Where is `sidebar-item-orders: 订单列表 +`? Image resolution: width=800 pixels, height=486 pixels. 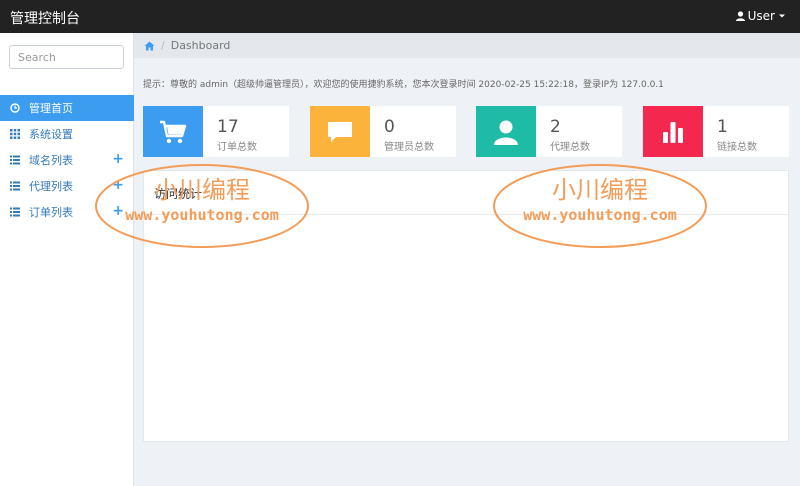 sidebar-item-orders: 订单列表 + is located at coordinates (67, 212).